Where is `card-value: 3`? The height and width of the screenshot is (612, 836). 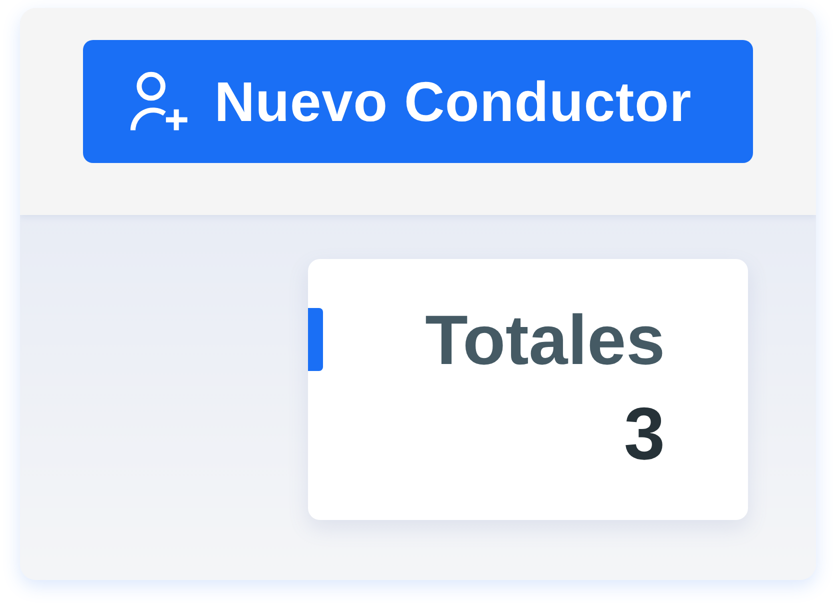 card-value: 3 is located at coordinates (644, 434).